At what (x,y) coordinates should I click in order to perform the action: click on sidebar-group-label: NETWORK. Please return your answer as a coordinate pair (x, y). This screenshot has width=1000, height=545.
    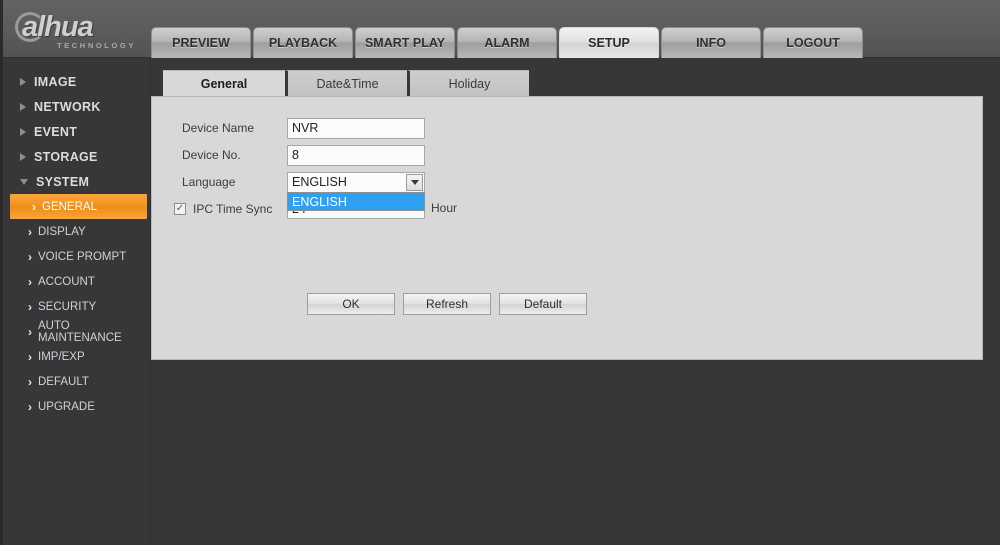
    Looking at the image, I should click on (67, 106).